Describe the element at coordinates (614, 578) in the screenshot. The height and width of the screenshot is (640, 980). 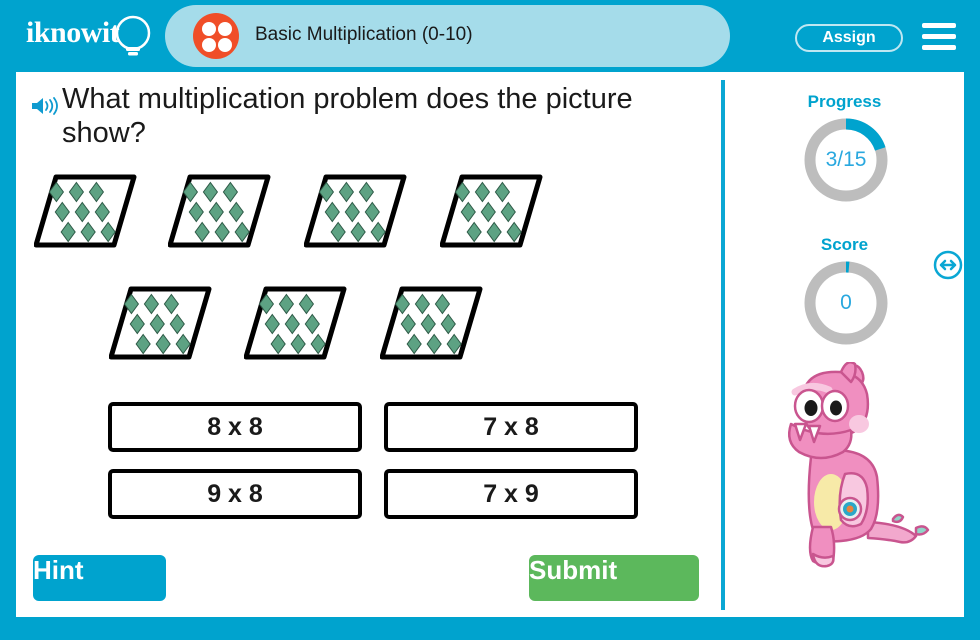
I see `submit-button: Submit` at that location.